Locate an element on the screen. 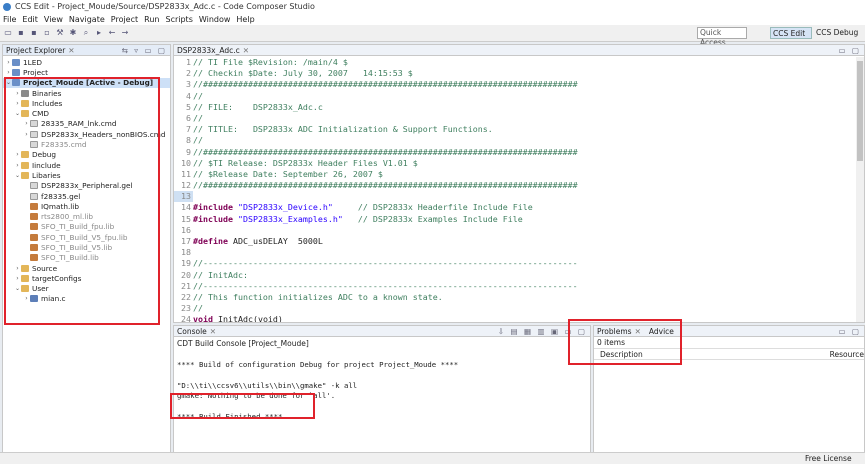 The width and height of the screenshot is (865, 464). project-explorer-title: Project Explorer is located at coordinates (36, 50).